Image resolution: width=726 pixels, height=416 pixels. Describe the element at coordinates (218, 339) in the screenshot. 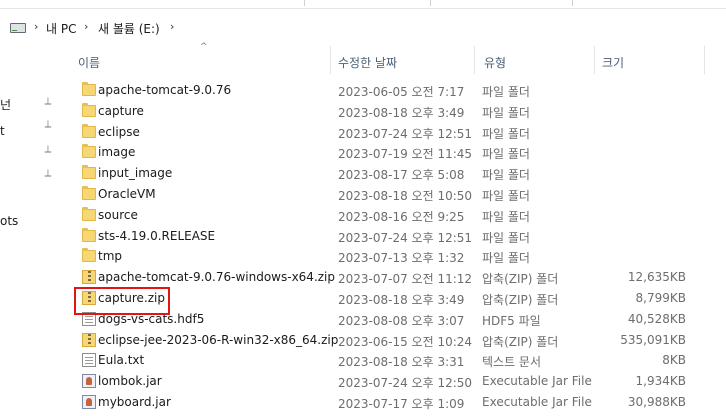

I see `file-name: eclipse-jee-2023-06-R-win32-x86_64.zip` at that location.